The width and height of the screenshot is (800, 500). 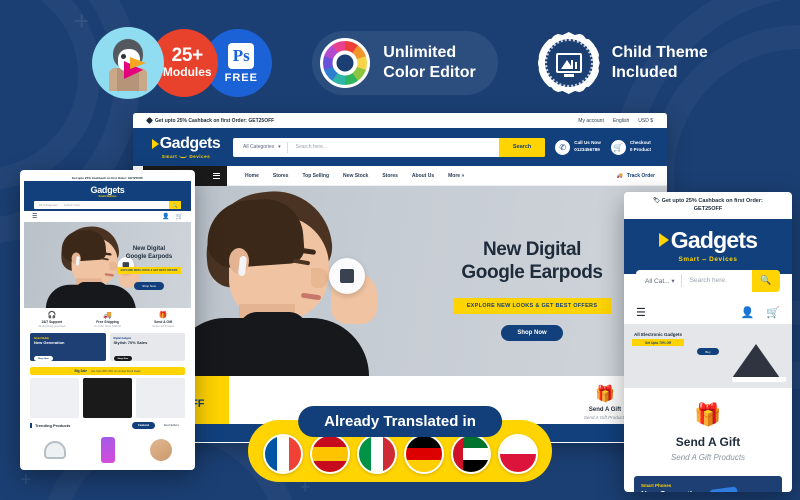 I want to click on tablet-product-banner-row, so click(x=107, y=398).